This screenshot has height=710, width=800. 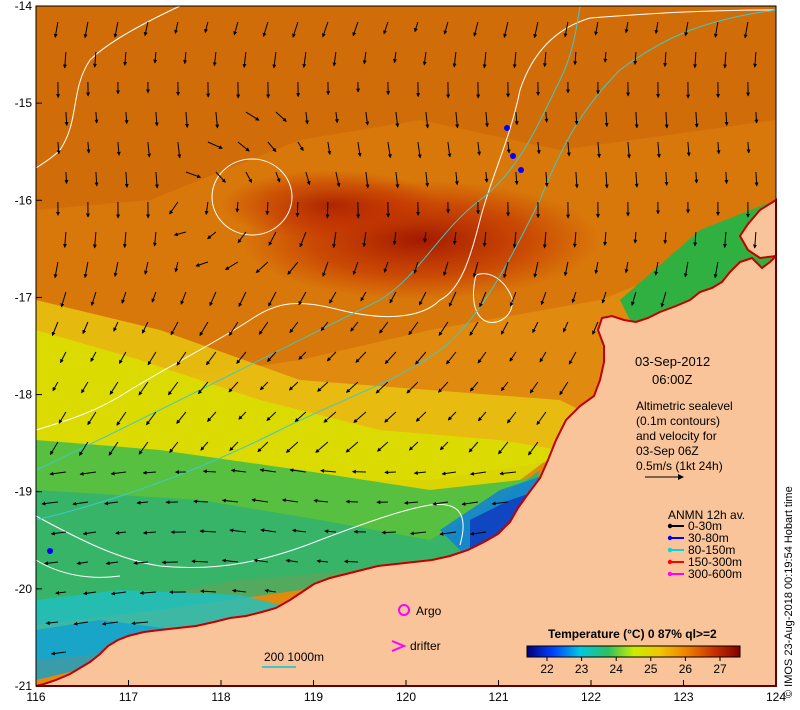 I want to click on anmn-legend-label: 300-600m, so click(x=715, y=574).